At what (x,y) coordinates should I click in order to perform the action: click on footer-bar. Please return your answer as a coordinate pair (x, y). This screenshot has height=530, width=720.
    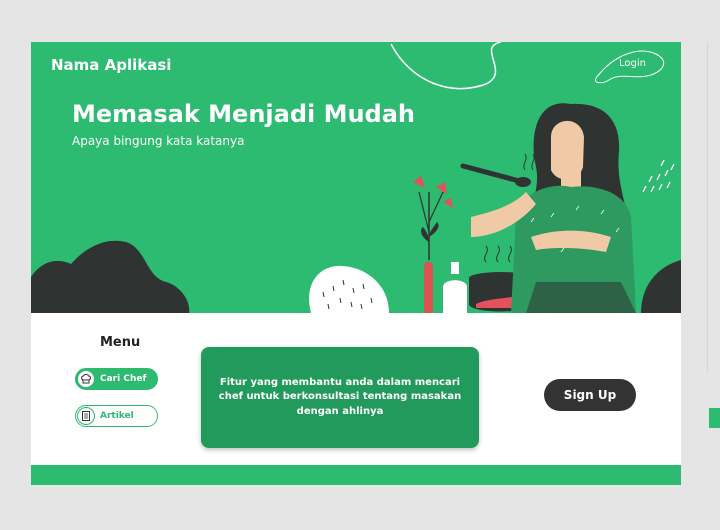
    Looking at the image, I should click on (356, 475).